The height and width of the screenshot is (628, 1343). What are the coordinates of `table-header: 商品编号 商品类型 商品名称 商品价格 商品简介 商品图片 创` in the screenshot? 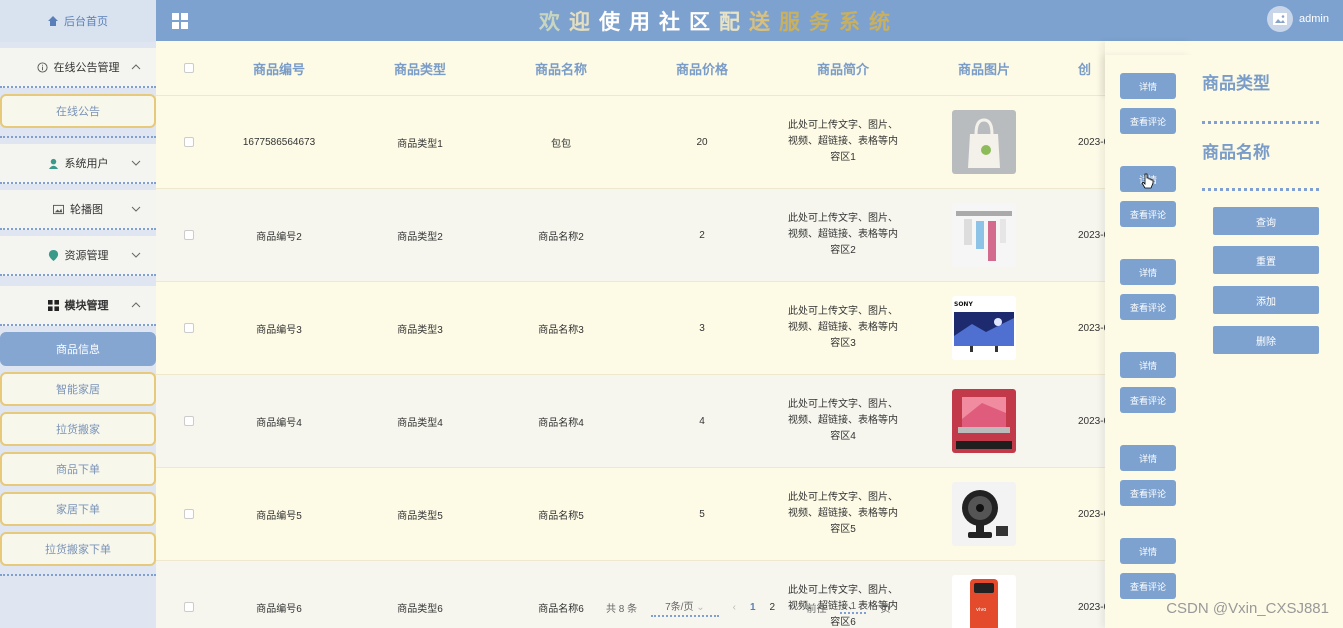 It's located at (674, 68).